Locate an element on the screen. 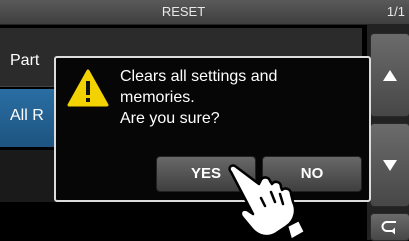 The height and width of the screenshot is (241, 409). scroll-up-button is located at coordinates (389, 75).